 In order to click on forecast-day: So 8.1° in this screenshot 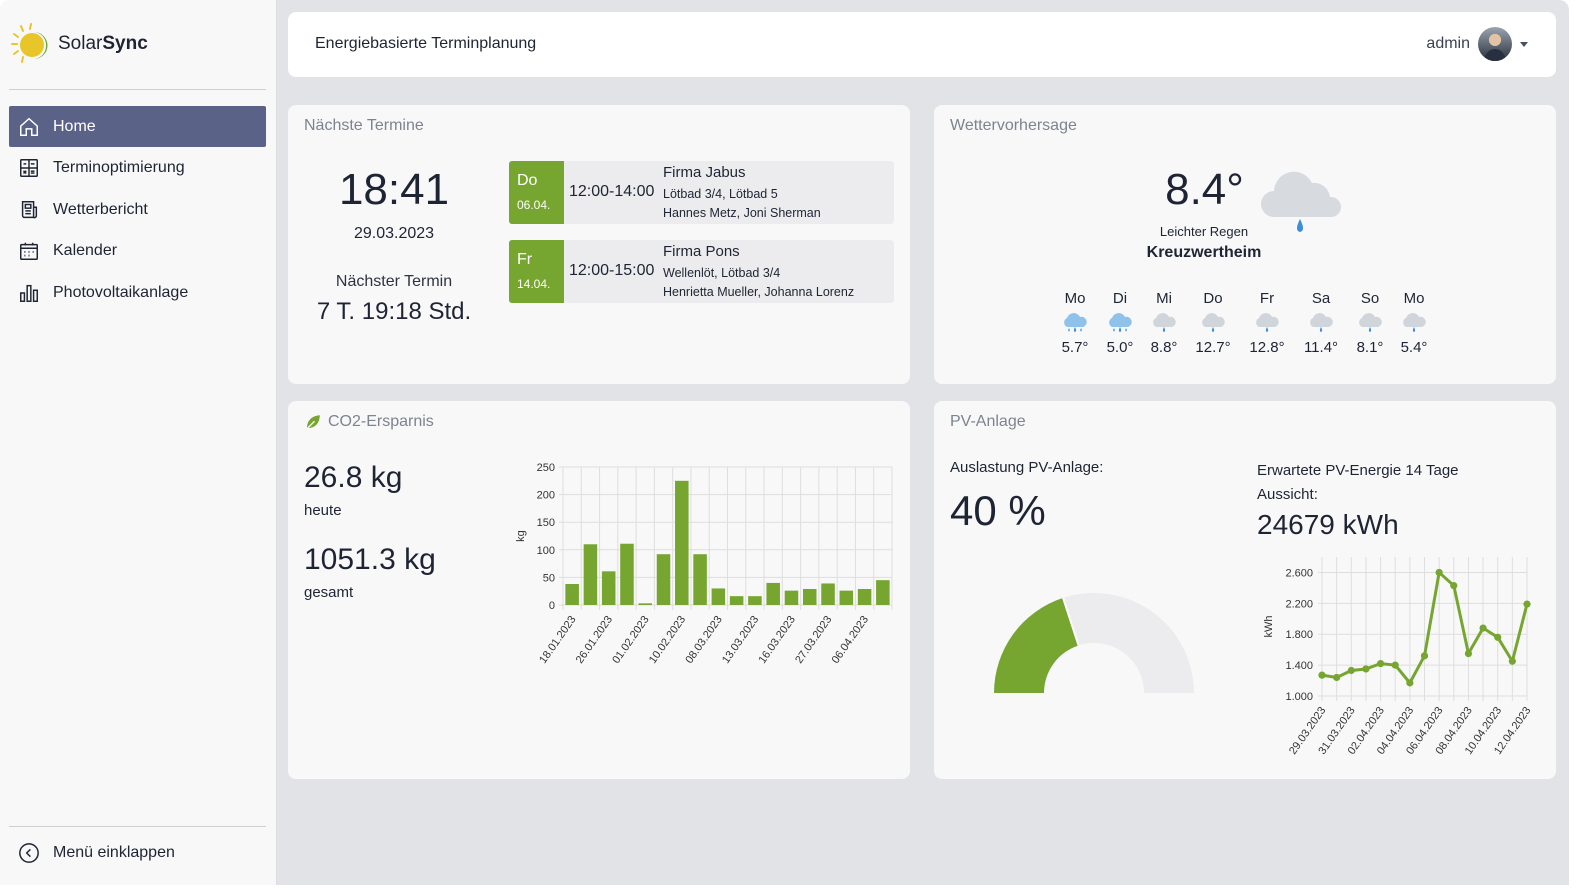, I will do `click(1370, 323)`.